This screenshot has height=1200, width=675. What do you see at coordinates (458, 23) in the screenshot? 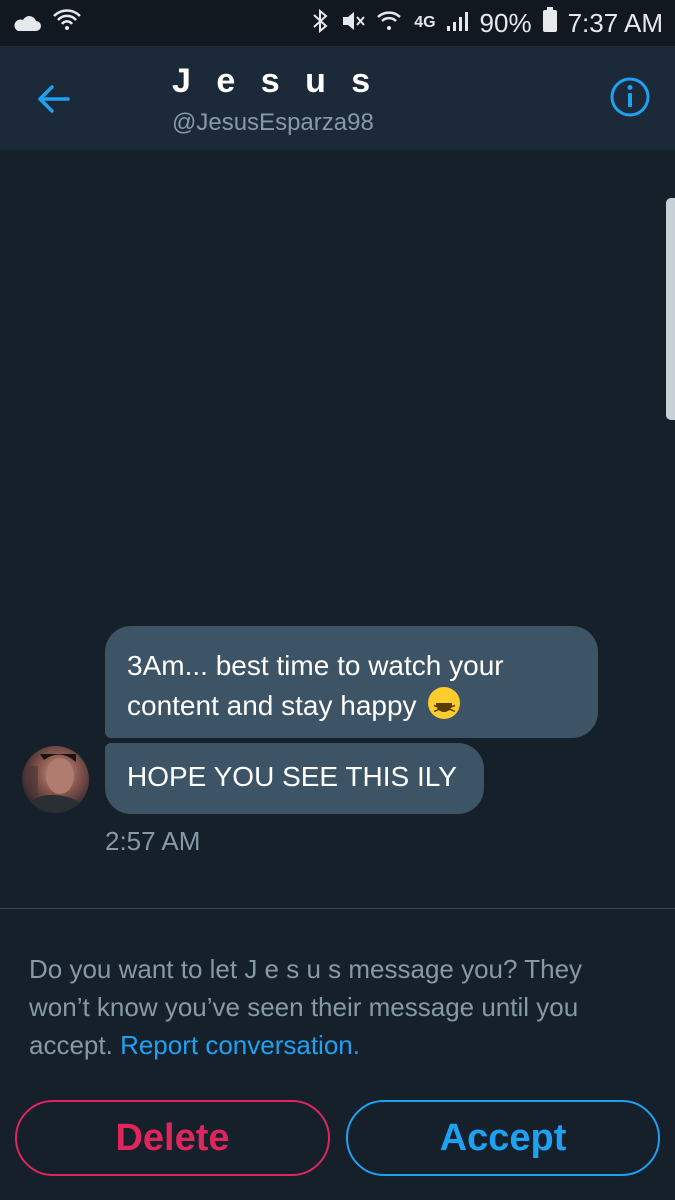
I see `signal-icon` at bounding box center [458, 23].